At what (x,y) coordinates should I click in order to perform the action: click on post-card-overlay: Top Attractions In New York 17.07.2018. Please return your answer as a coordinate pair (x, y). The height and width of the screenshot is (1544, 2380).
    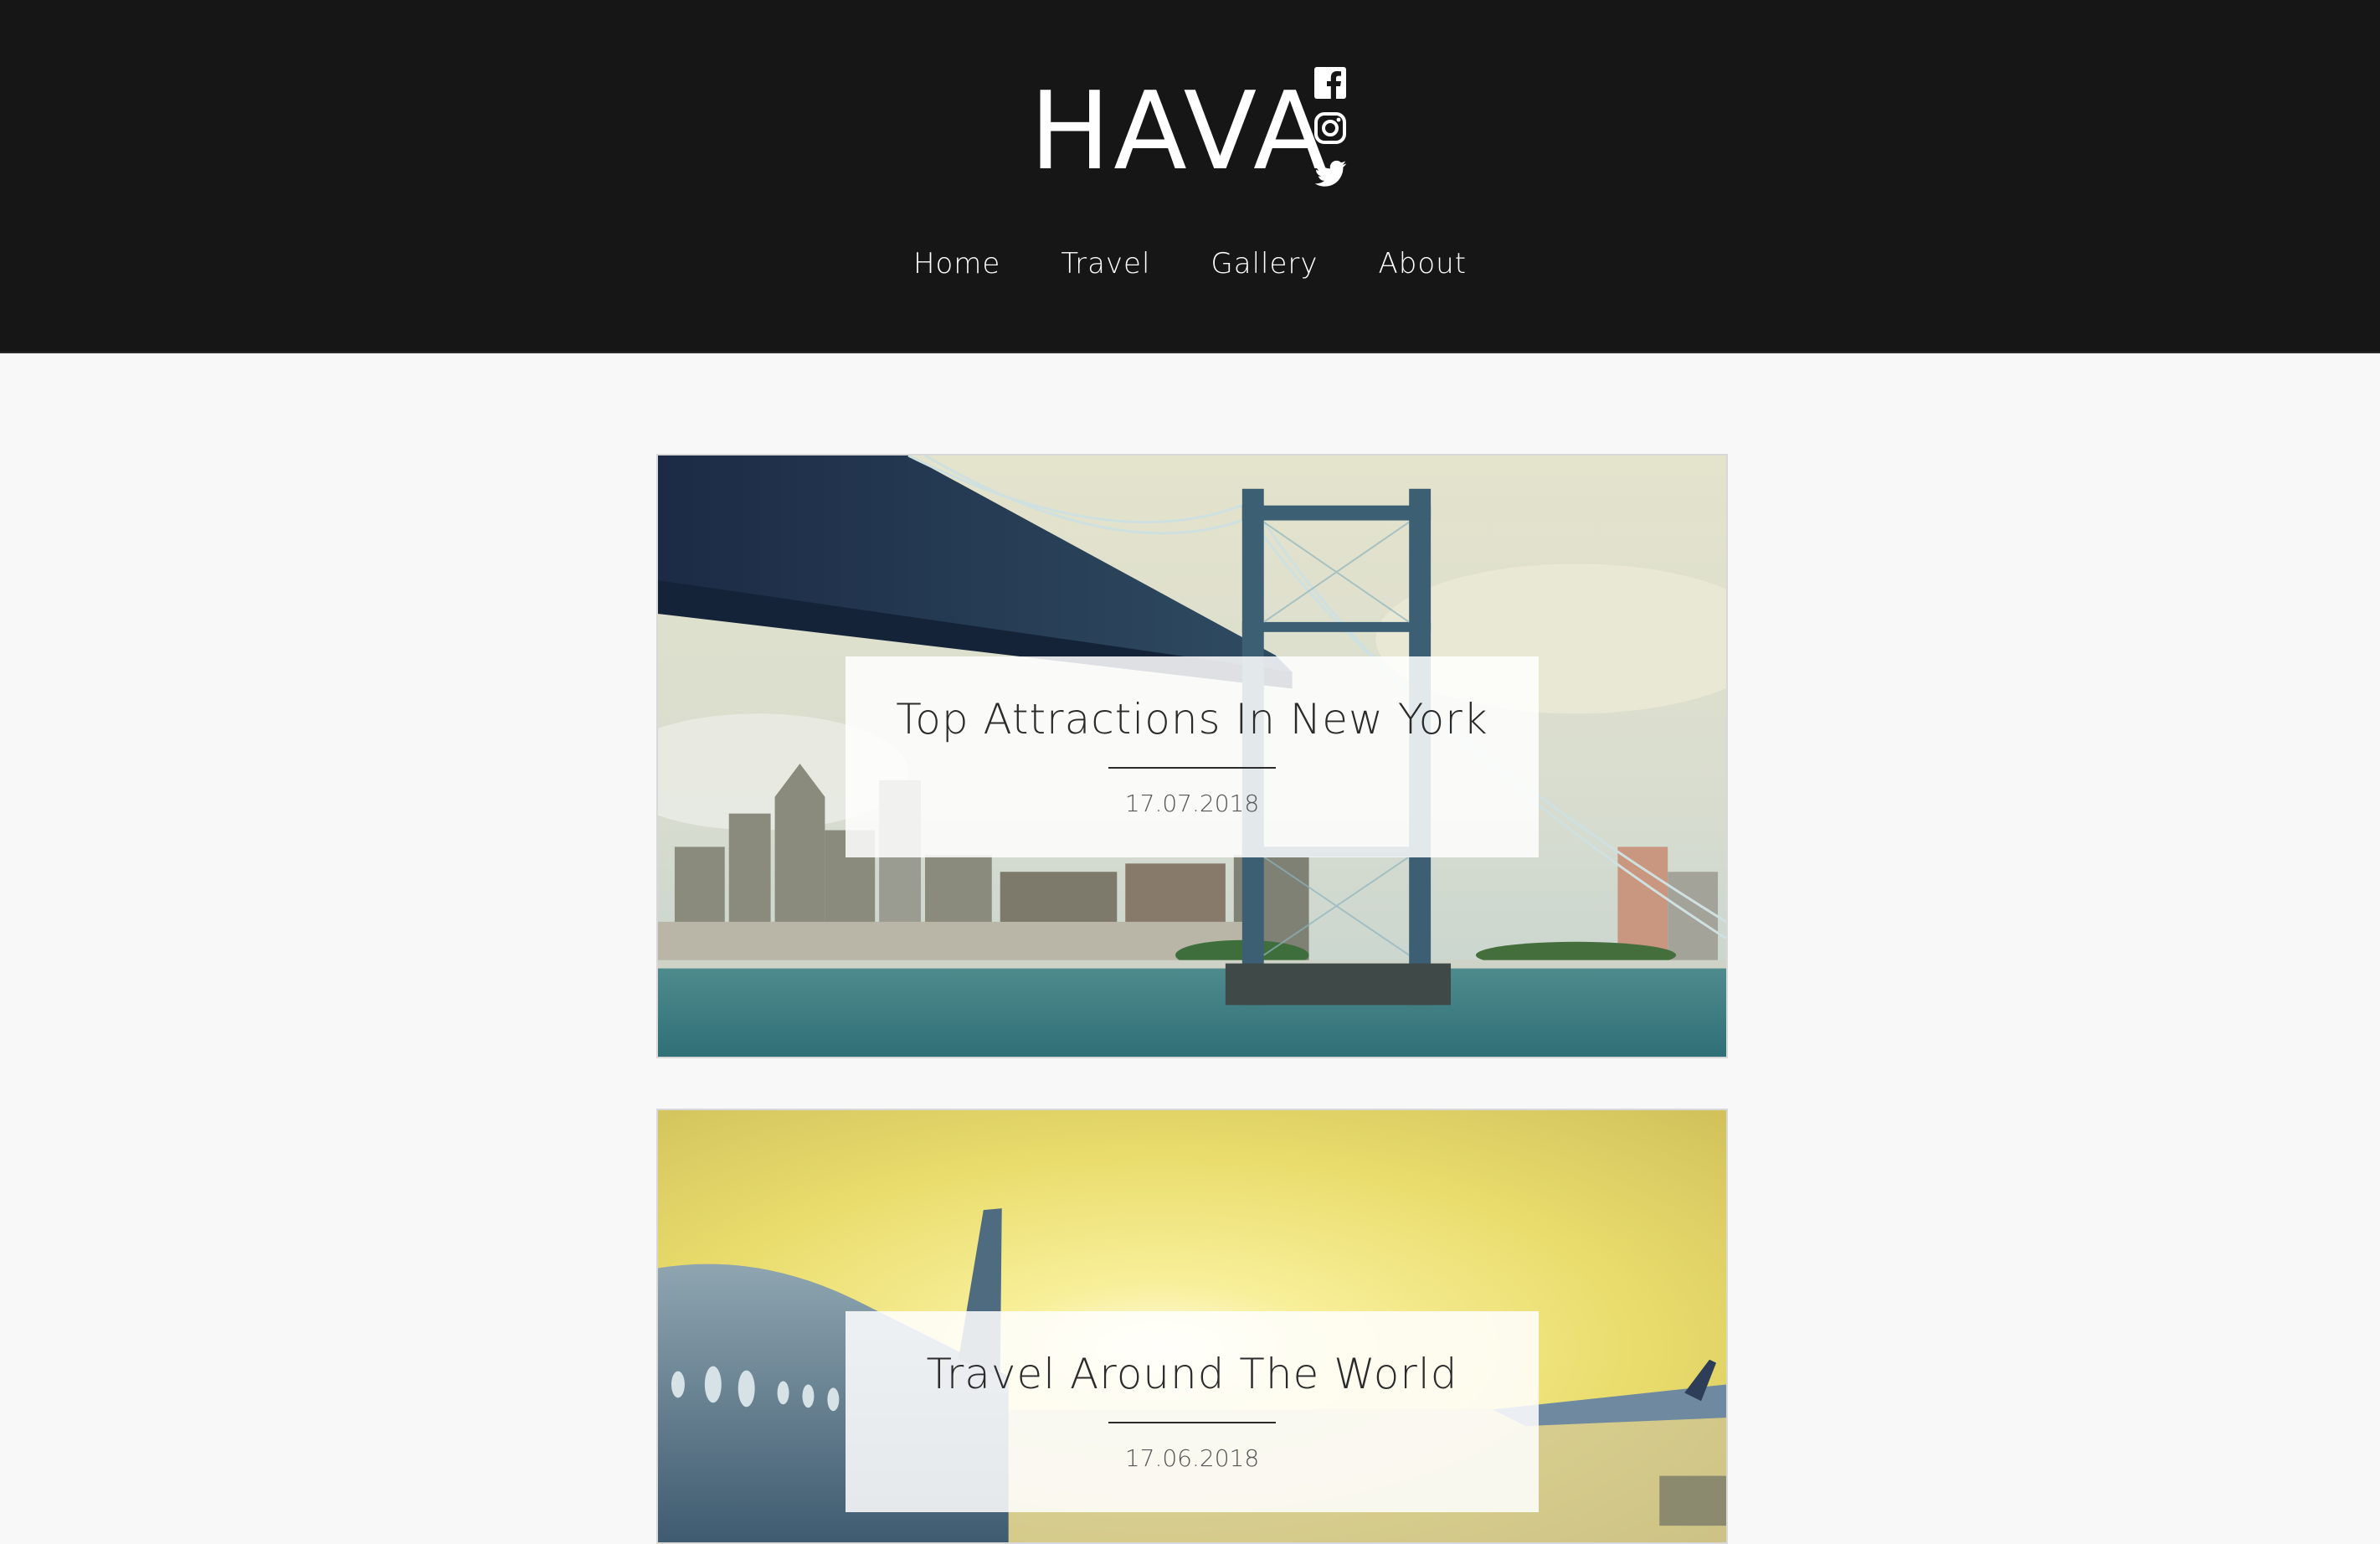
    Looking at the image, I should click on (1192, 757).